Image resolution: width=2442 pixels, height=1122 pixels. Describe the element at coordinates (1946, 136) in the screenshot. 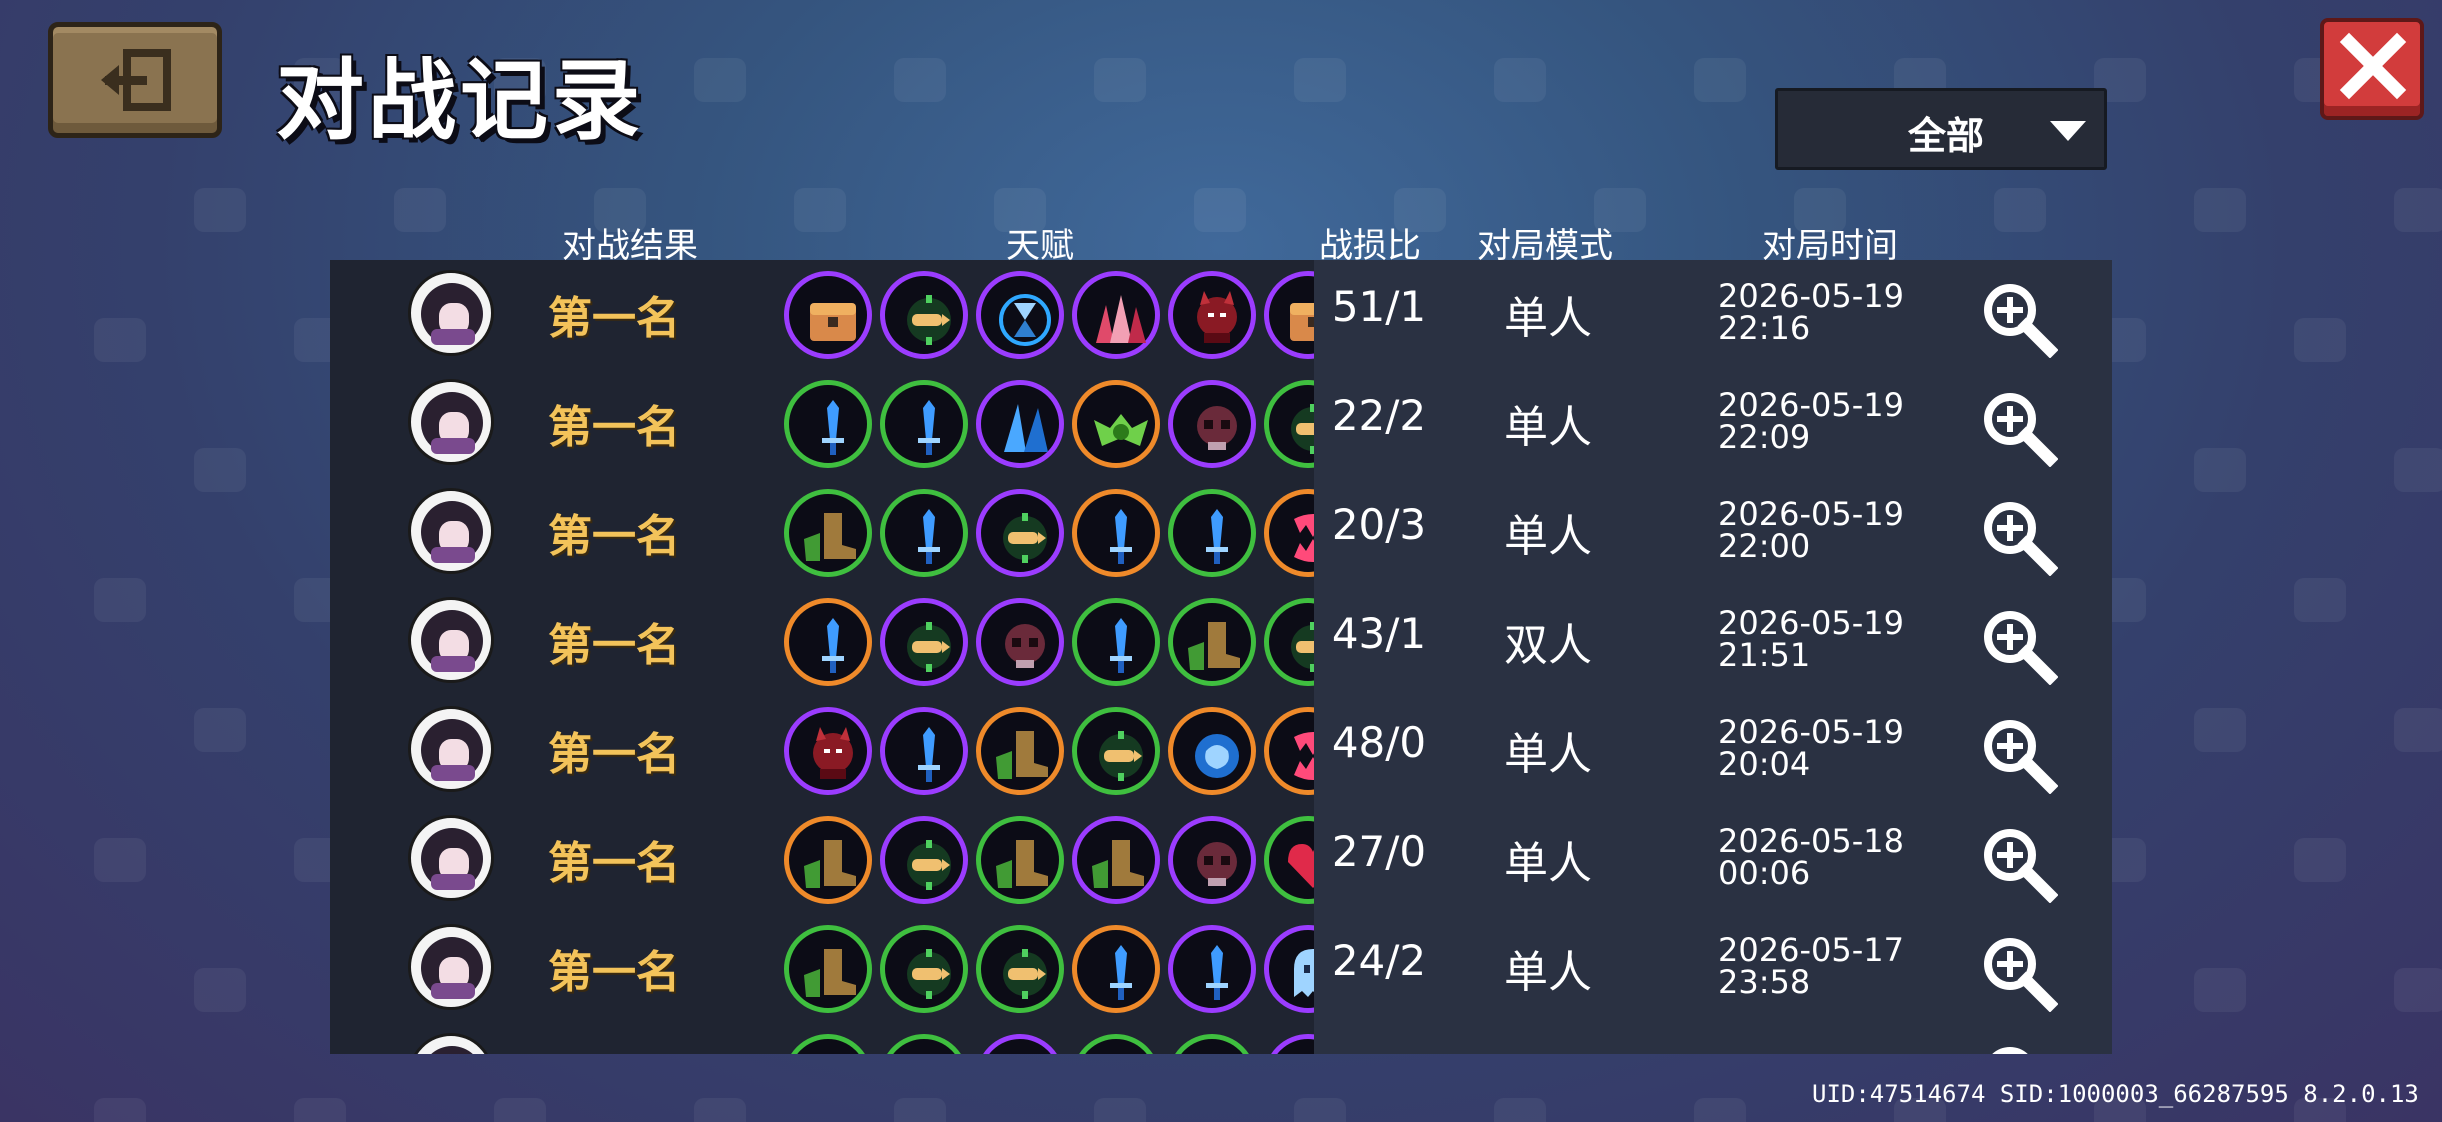

I see `filter-selected-value: 全部` at that location.